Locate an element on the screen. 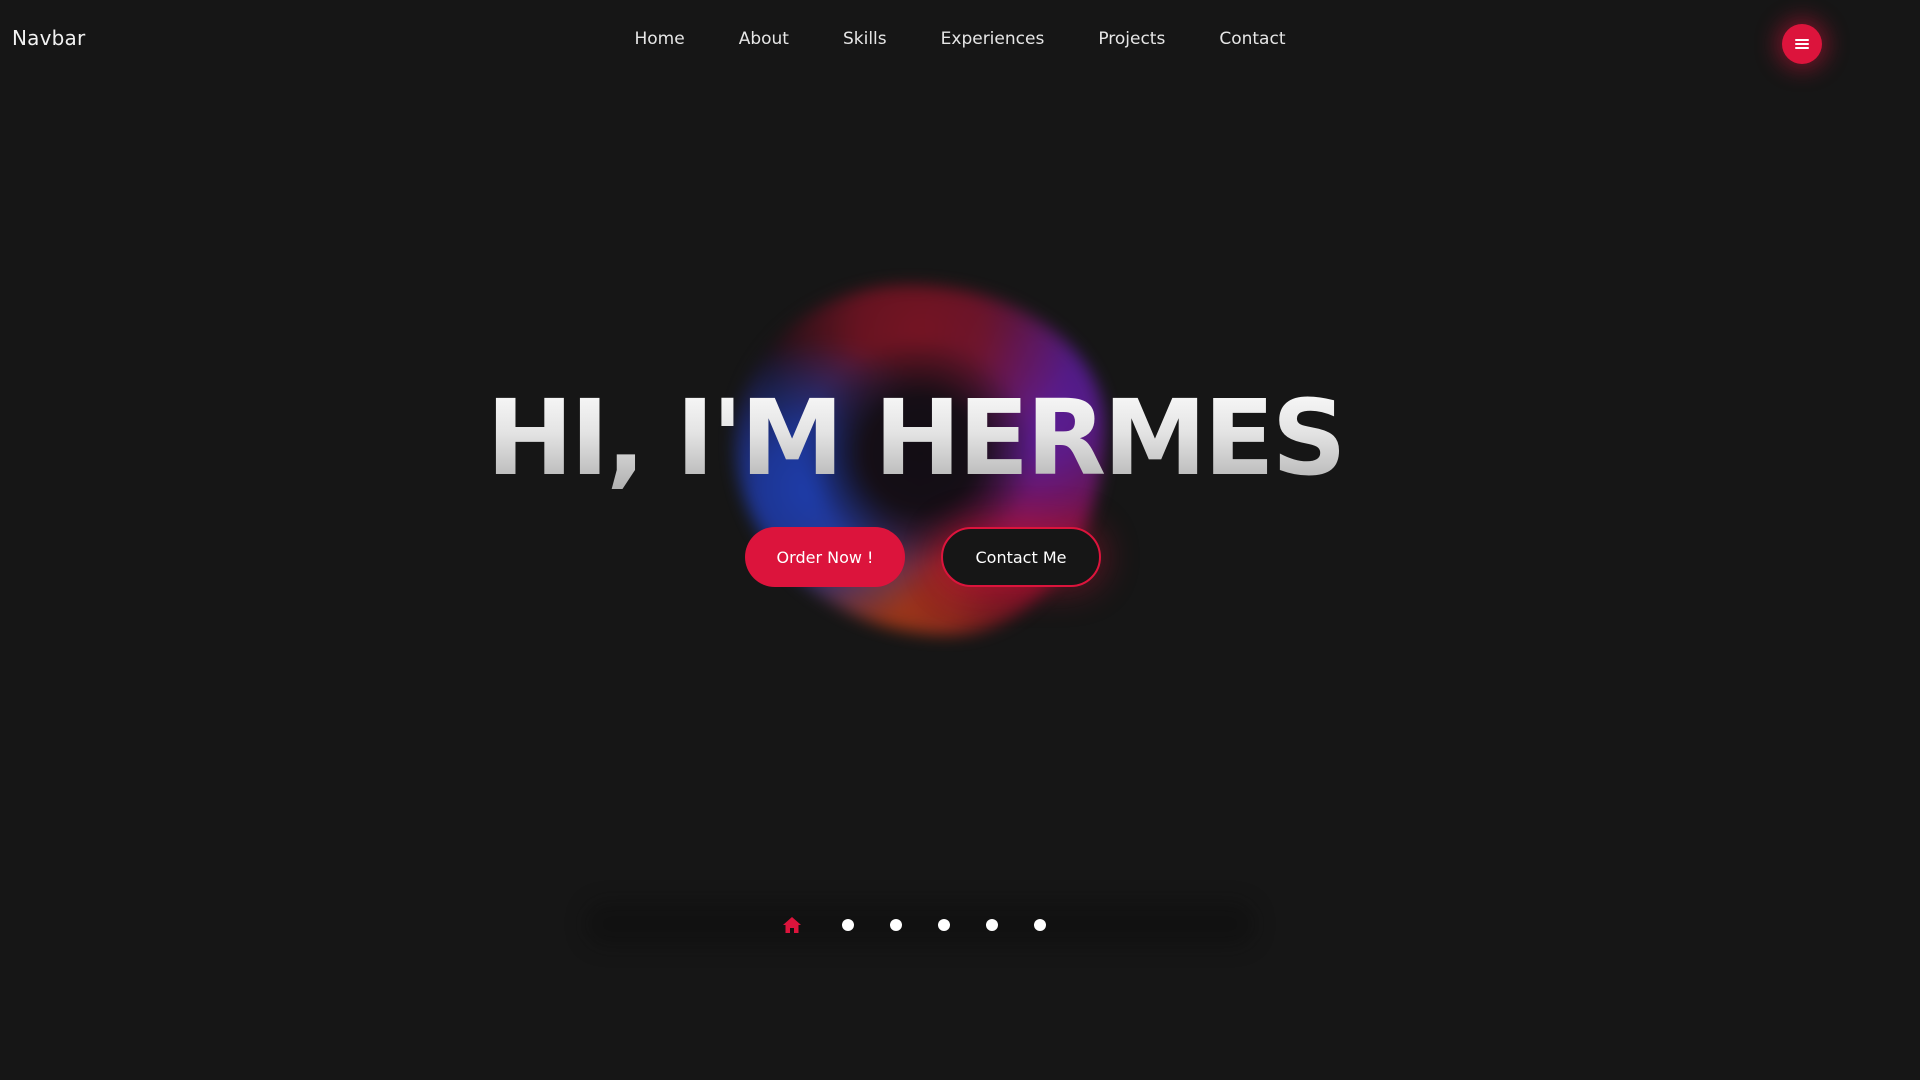 This screenshot has height=1080, width=1920. nav-link-skills: Skills is located at coordinates (865, 39).